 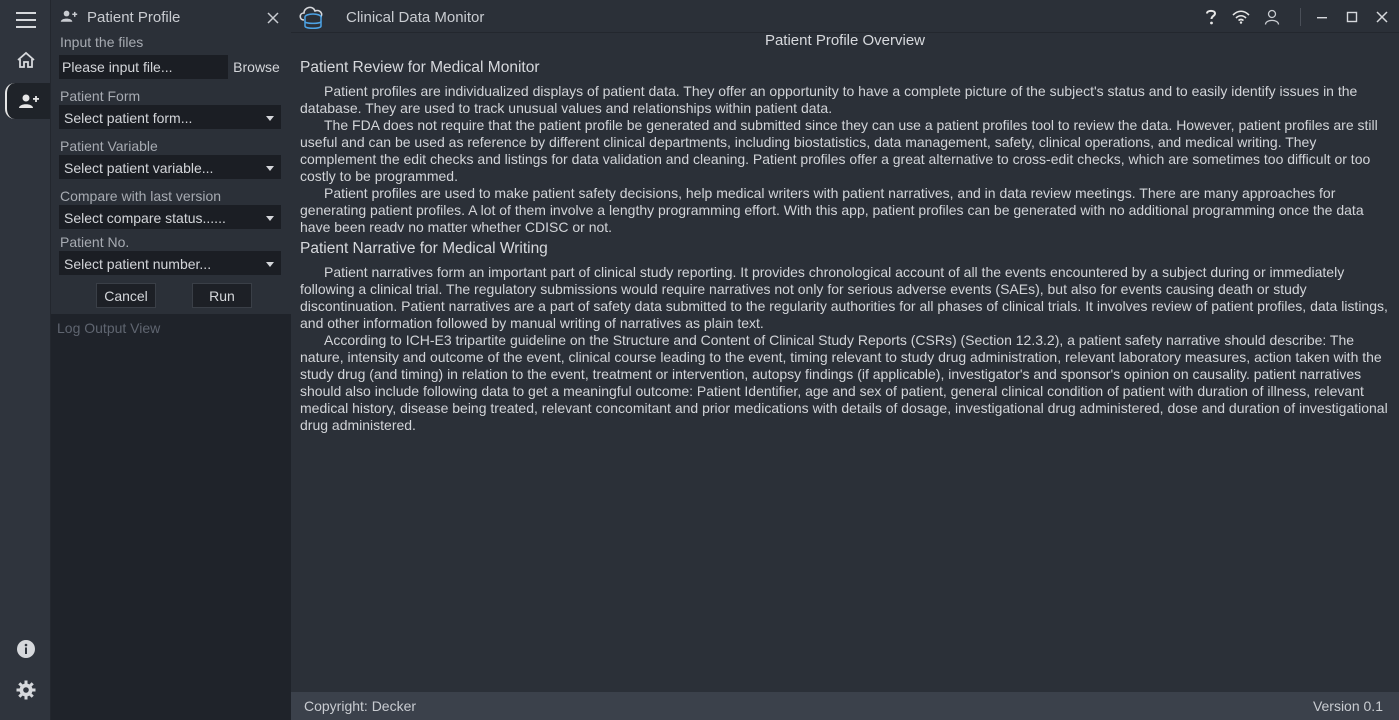 I want to click on input-files-label: Input the files, so click(x=102, y=42).